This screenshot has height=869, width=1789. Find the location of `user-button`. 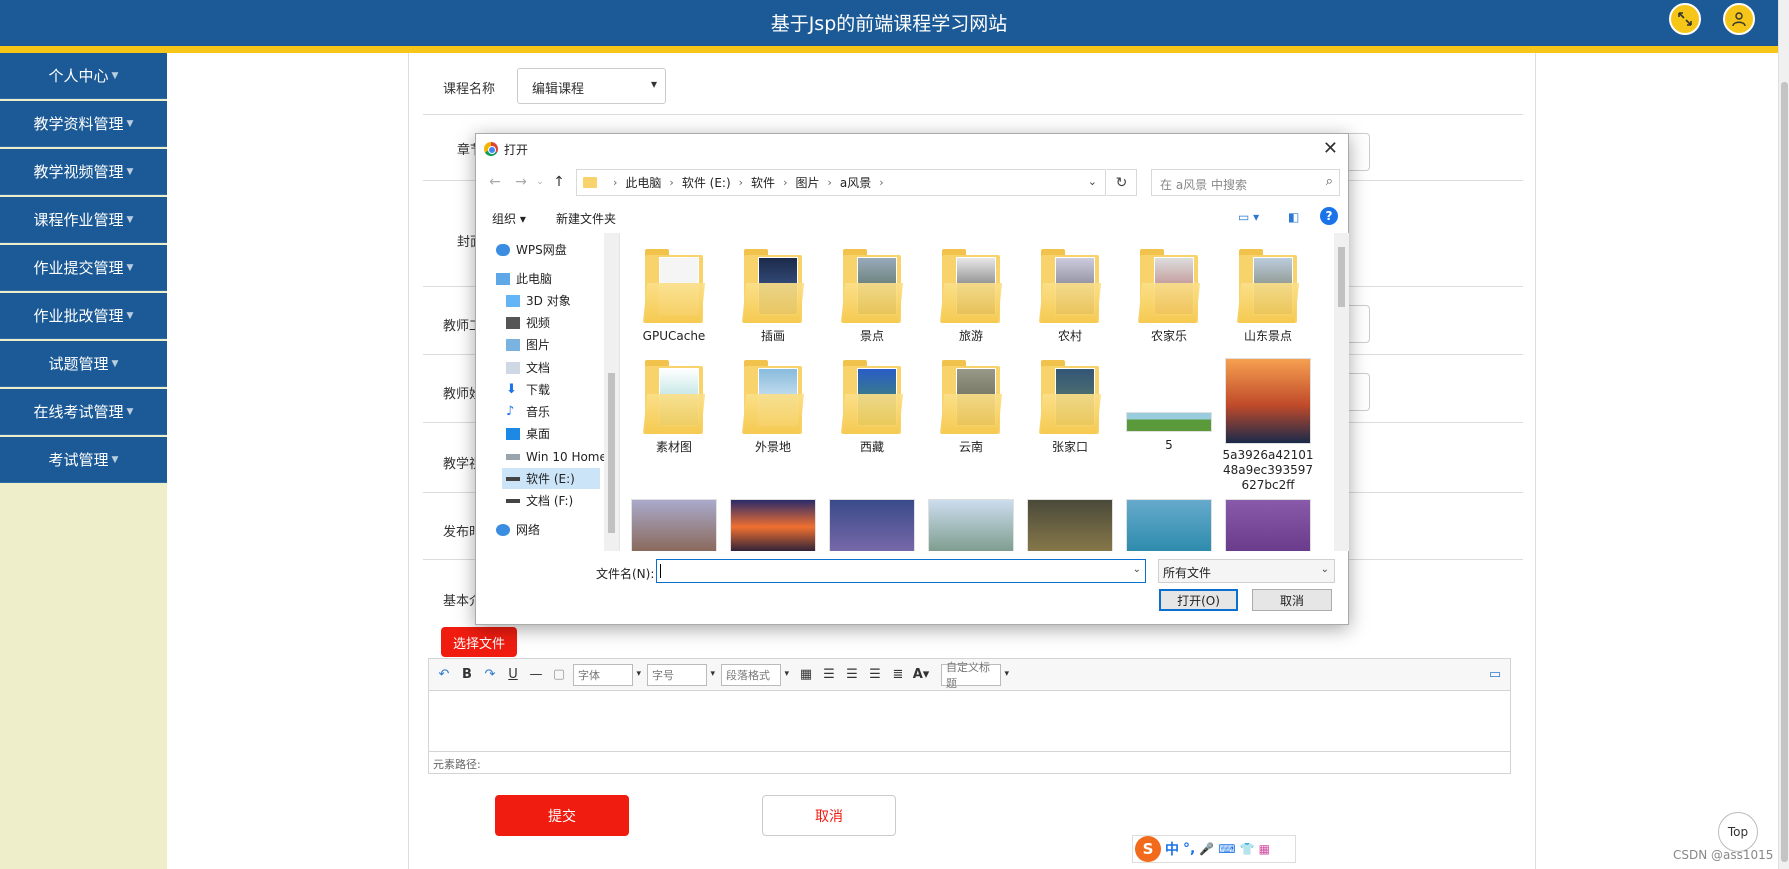

user-button is located at coordinates (1739, 19).